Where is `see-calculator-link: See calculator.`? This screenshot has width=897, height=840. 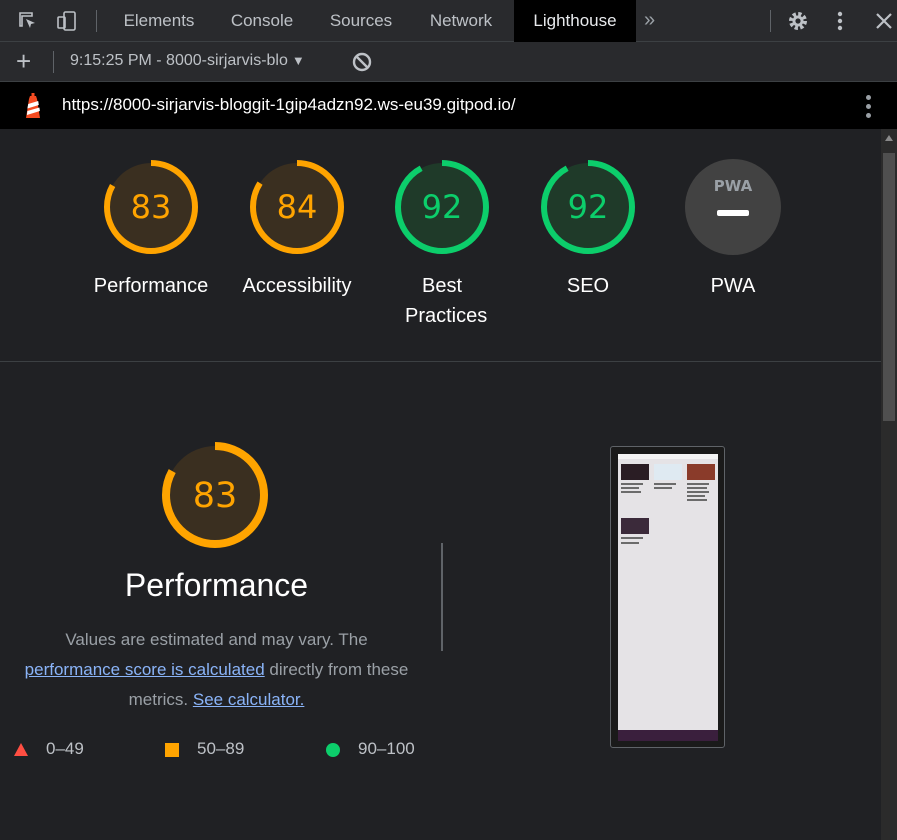
see-calculator-link: See calculator. is located at coordinates (249, 699).